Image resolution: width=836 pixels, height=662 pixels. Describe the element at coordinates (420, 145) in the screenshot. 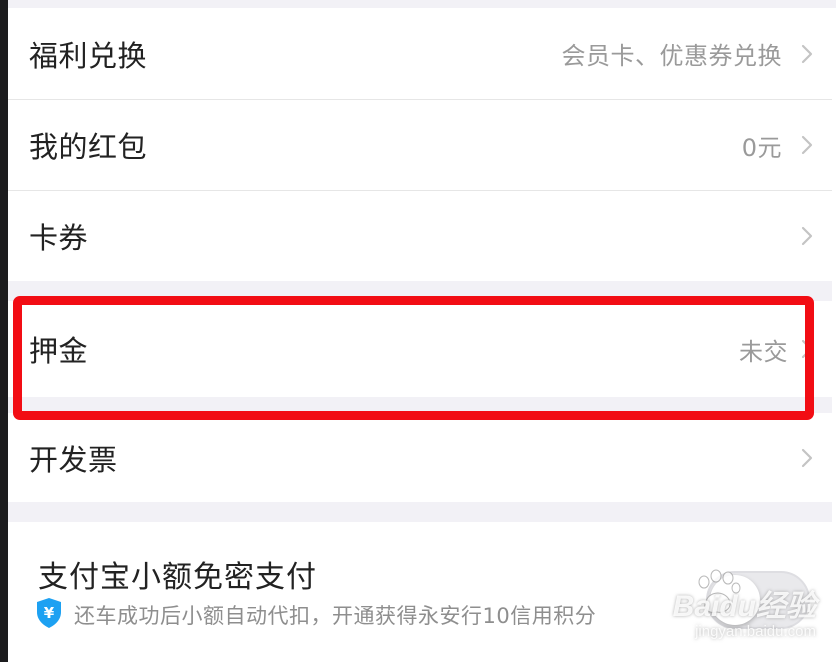

I see `menu-item-red-packet: 我的红包 0元` at that location.